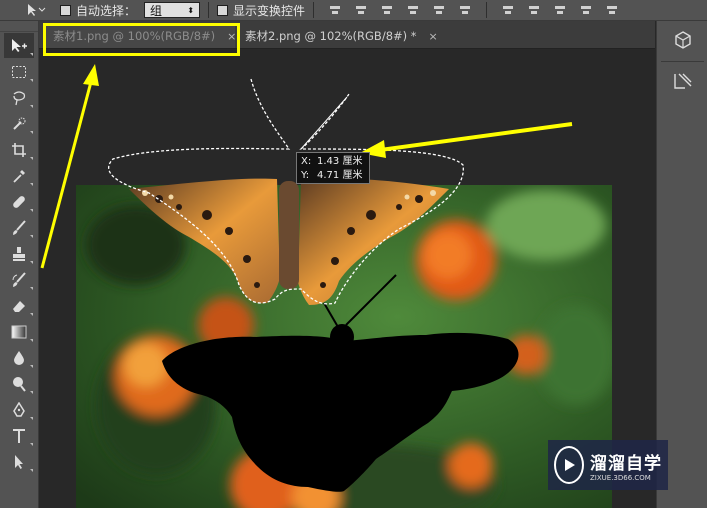 The width and height of the screenshot is (707, 508). I want to click on distribute-left-icon, so click(586, 10).